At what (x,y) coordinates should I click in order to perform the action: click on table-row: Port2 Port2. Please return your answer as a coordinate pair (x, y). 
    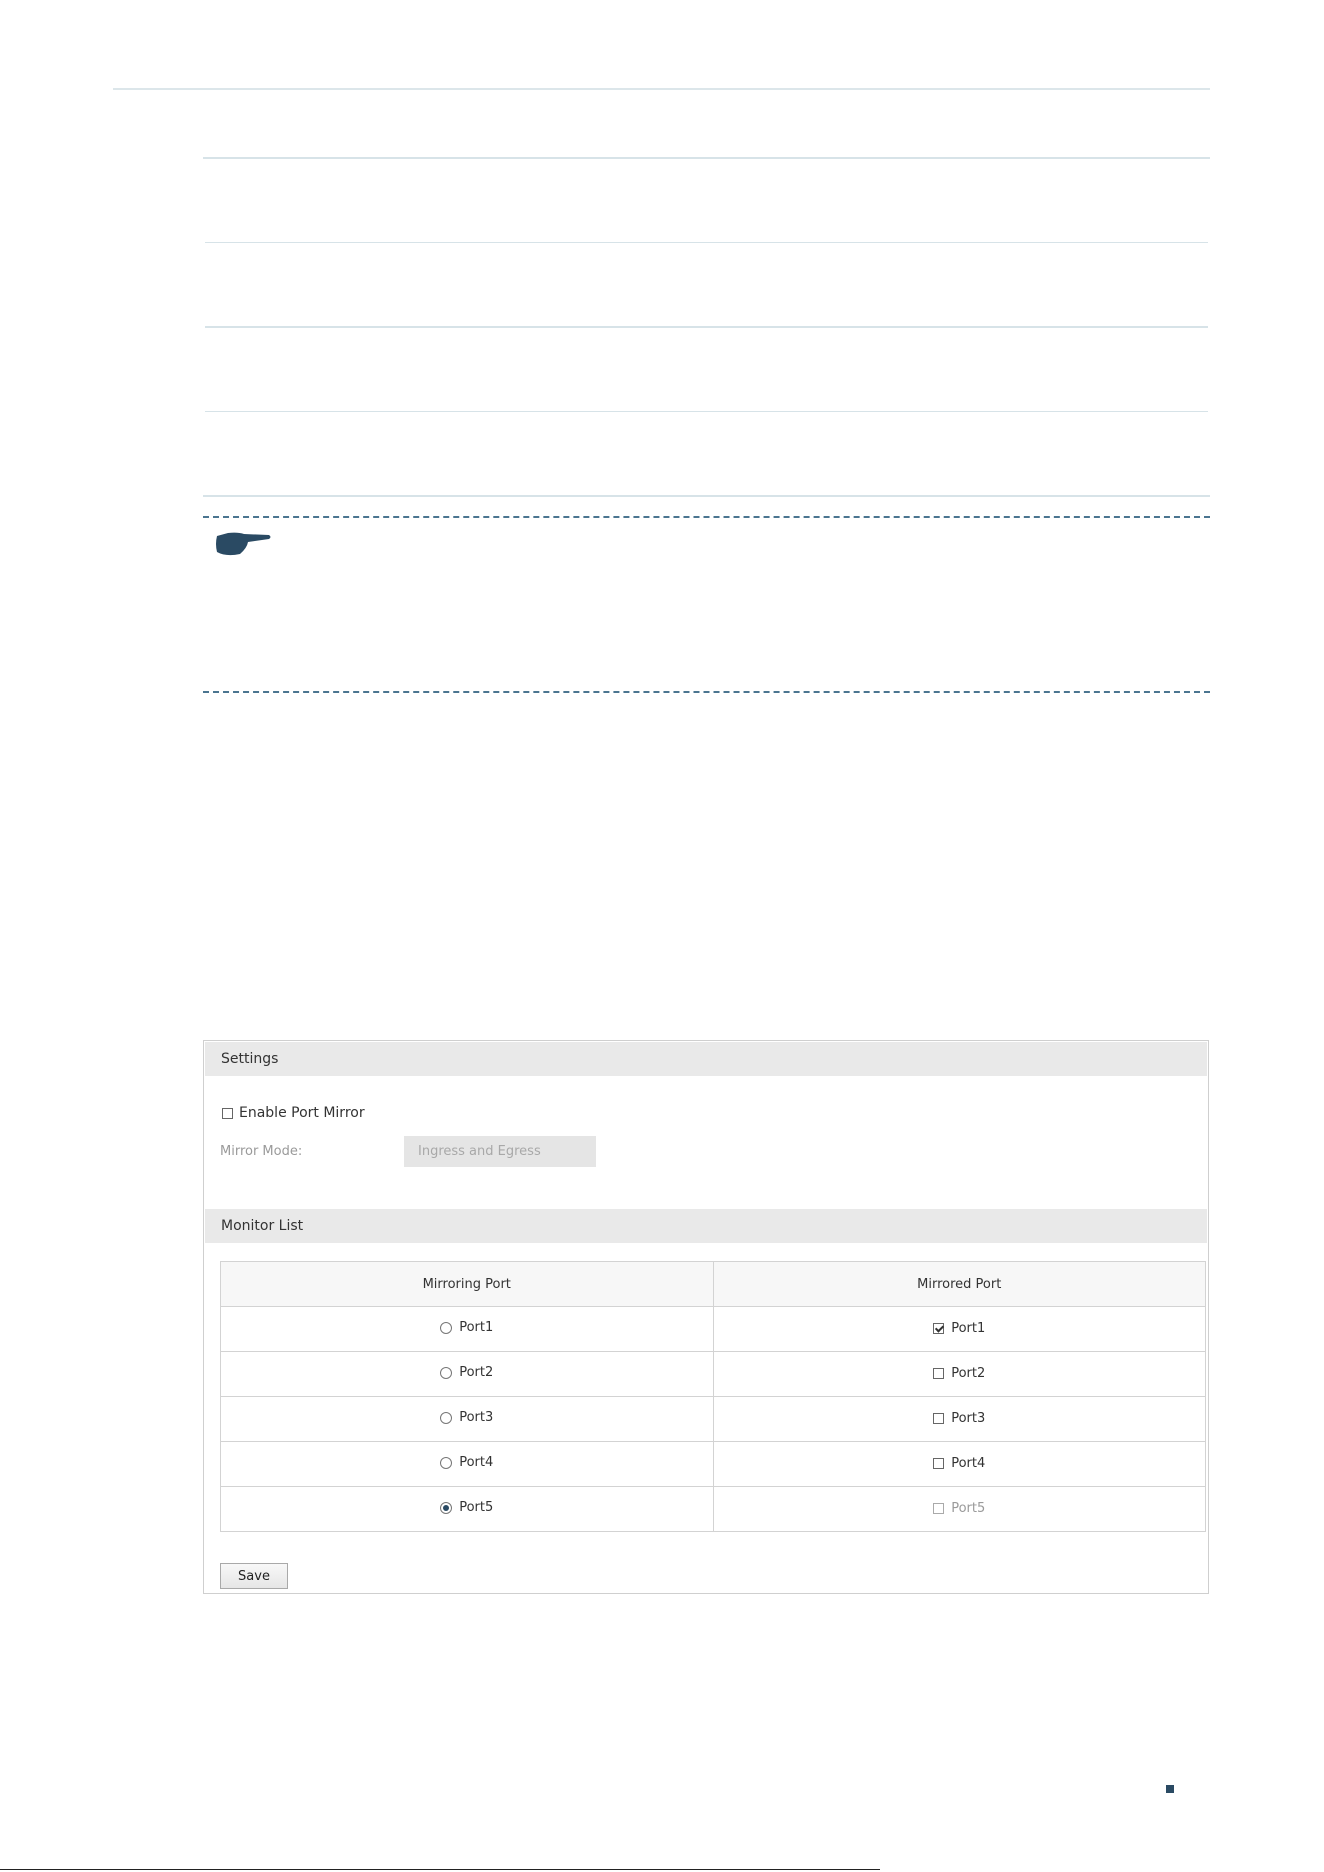
    Looking at the image, I should click on (713, 1374).